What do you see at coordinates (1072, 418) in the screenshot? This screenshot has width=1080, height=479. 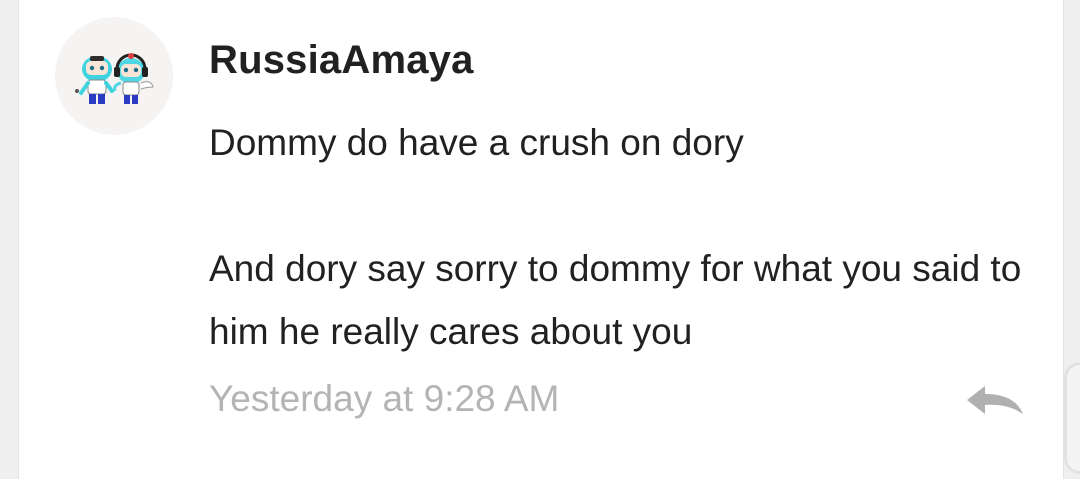 I see `scroll-handle` at bounding box center [1072, 418].